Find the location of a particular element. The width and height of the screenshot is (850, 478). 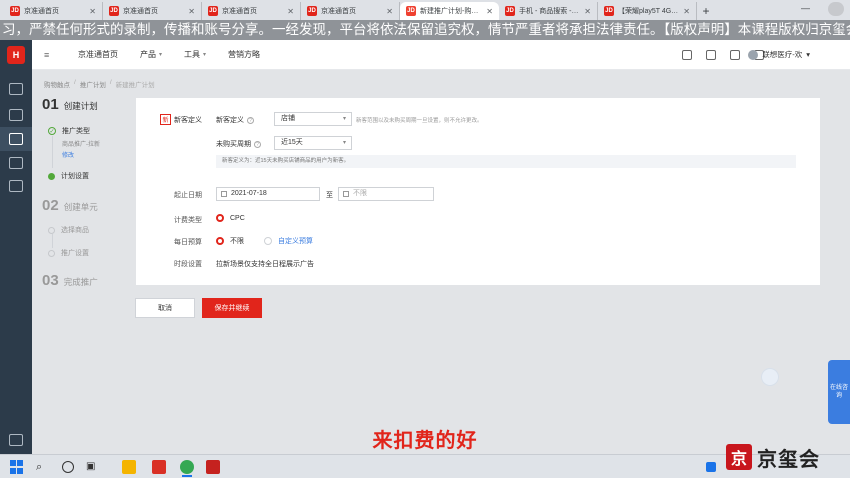

save-continue-button: 保存并继续 is located at coordinates (232, 308).